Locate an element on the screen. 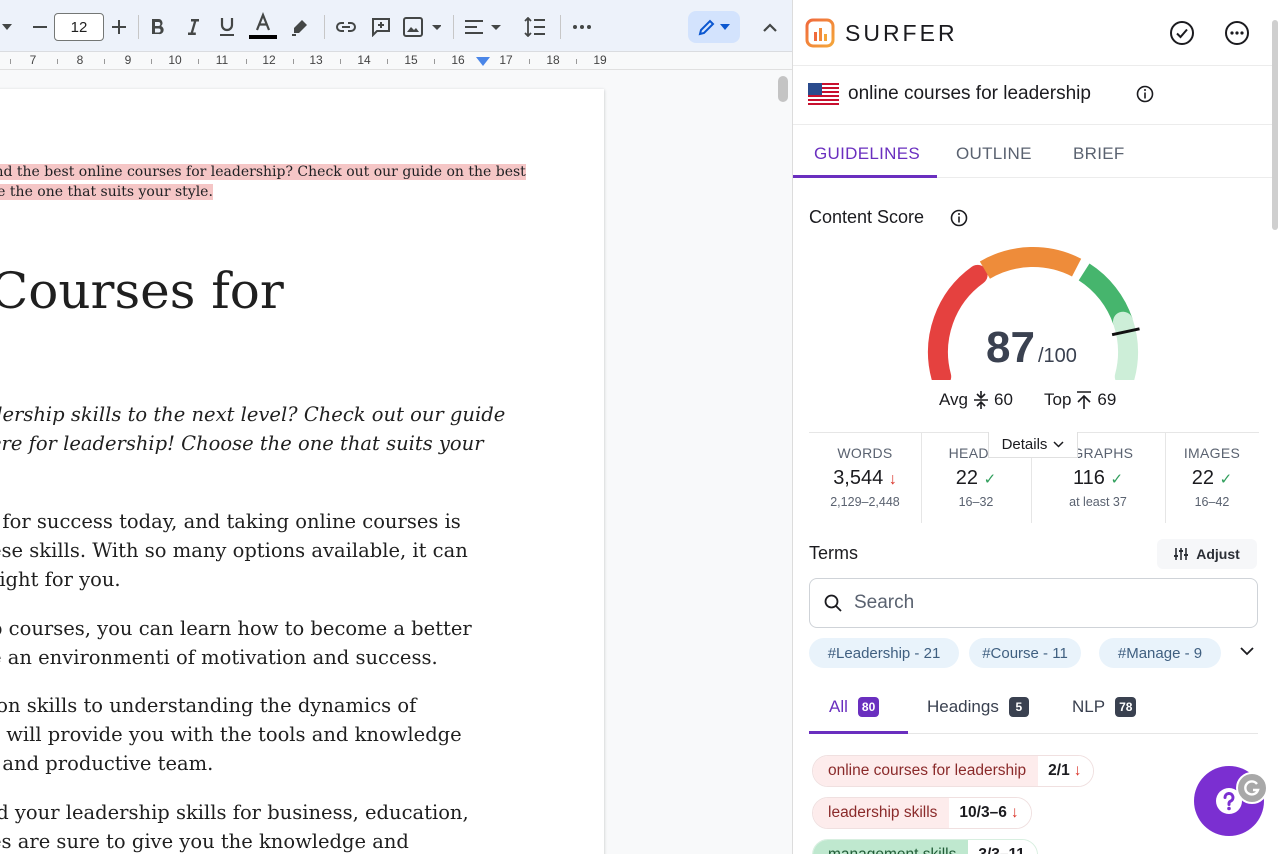  term-item: management skills 3/3–11 is located at coordinates (925, 846).